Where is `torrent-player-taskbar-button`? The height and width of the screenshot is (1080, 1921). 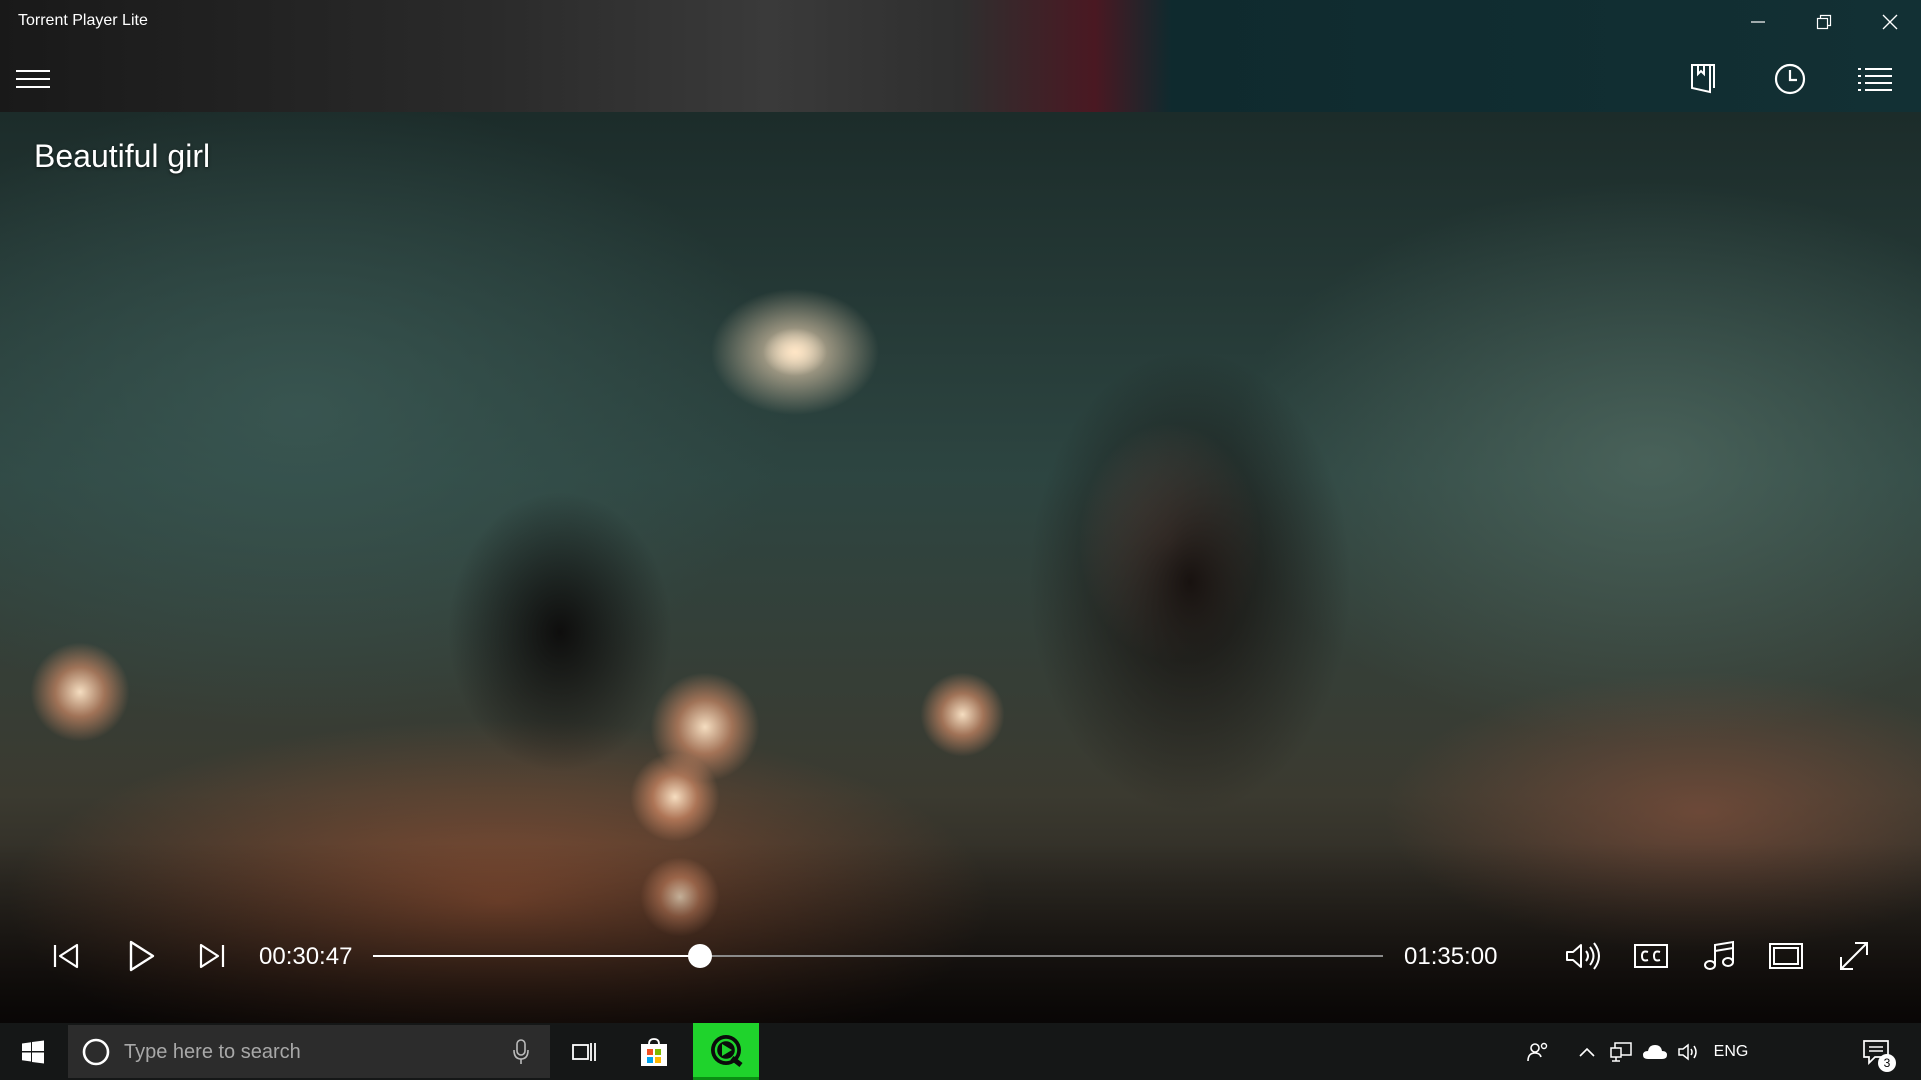 torrent-player-taskbar-button is located at coordinates (726, 1051).